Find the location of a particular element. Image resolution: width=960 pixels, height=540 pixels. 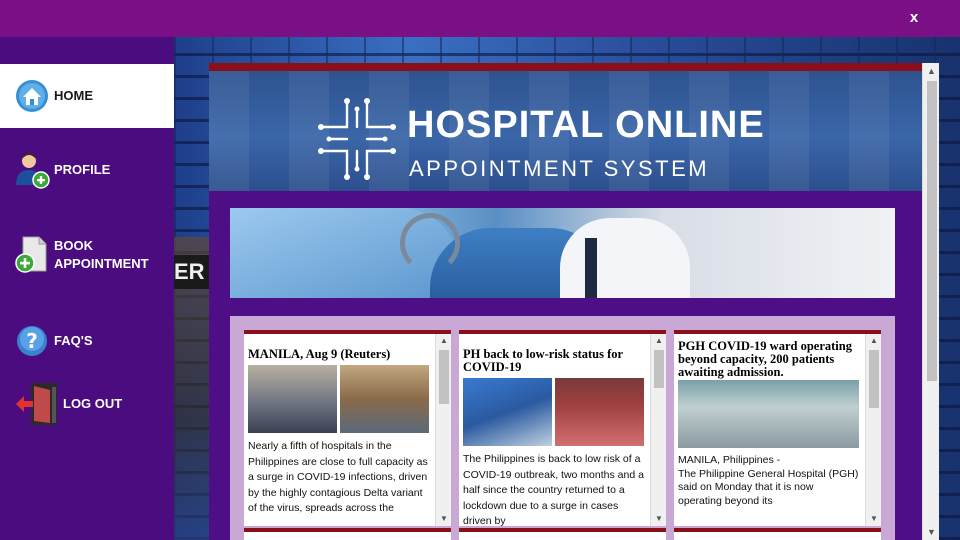

sidebar-item-profile: PROFILE is located at coordinates (87, 170).